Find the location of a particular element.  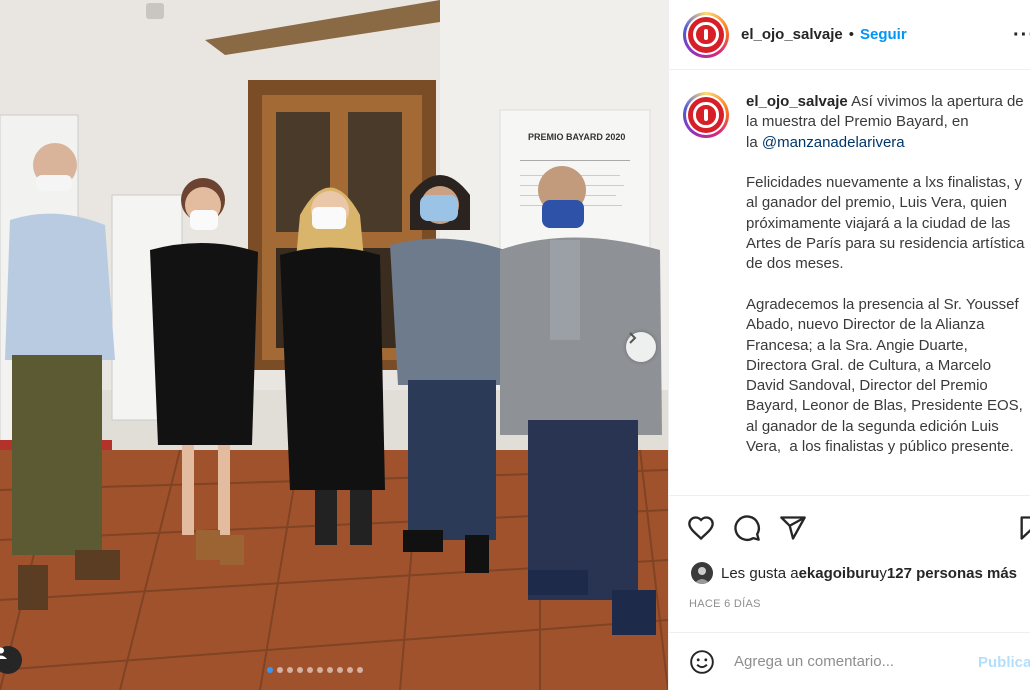

follow-button: Seguir is located at coordinates (883, 34).